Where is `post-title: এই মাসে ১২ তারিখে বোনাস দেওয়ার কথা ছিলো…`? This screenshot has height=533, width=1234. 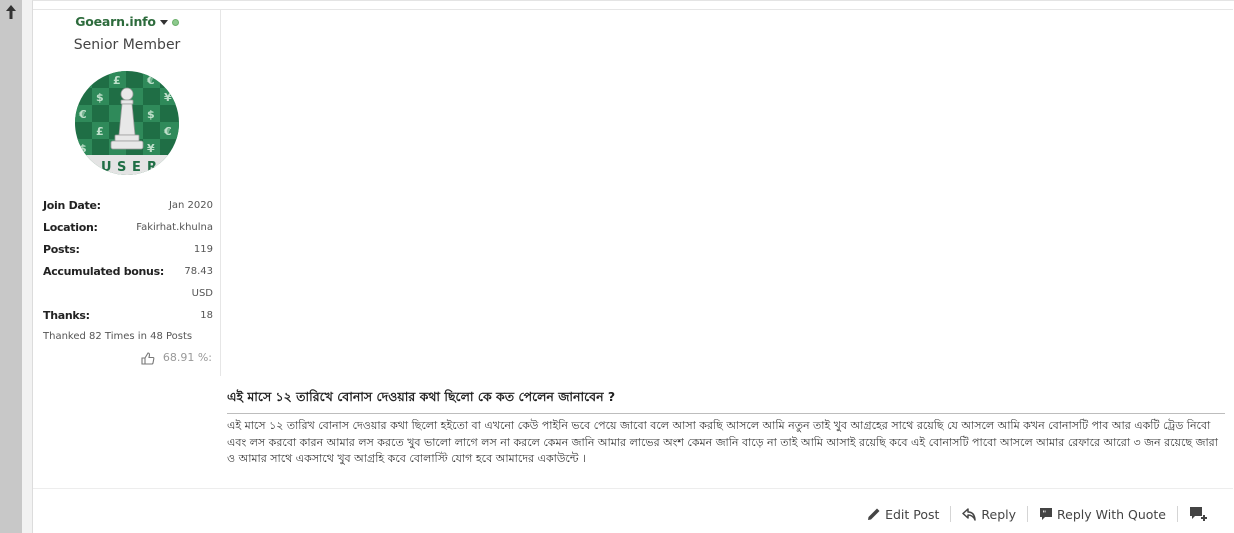
post-title: এই মাসে ১২ তারিখে বোনাস দেওয়ার কথা ছিলো… is located at coordinates (421, 396).